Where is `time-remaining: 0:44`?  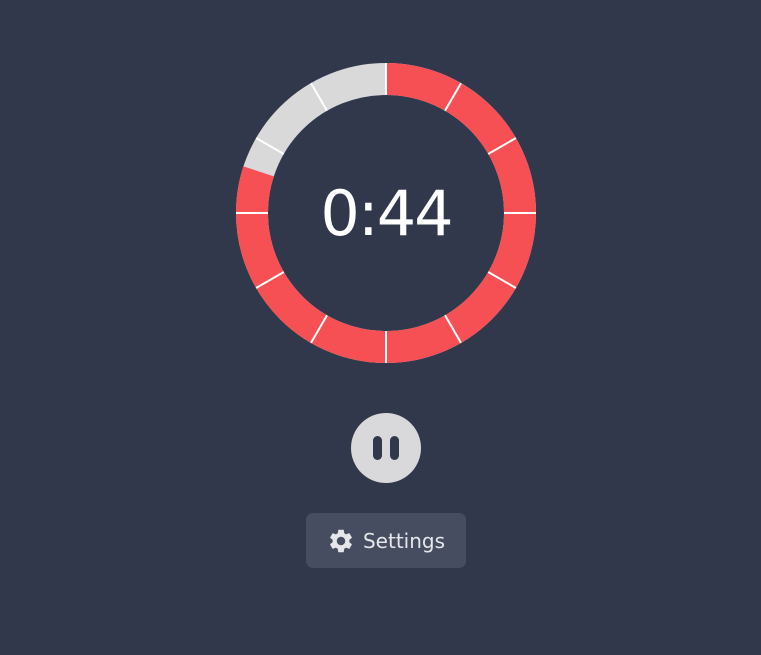 time-remaining: 0:44 is located at coordinates (386, 213).